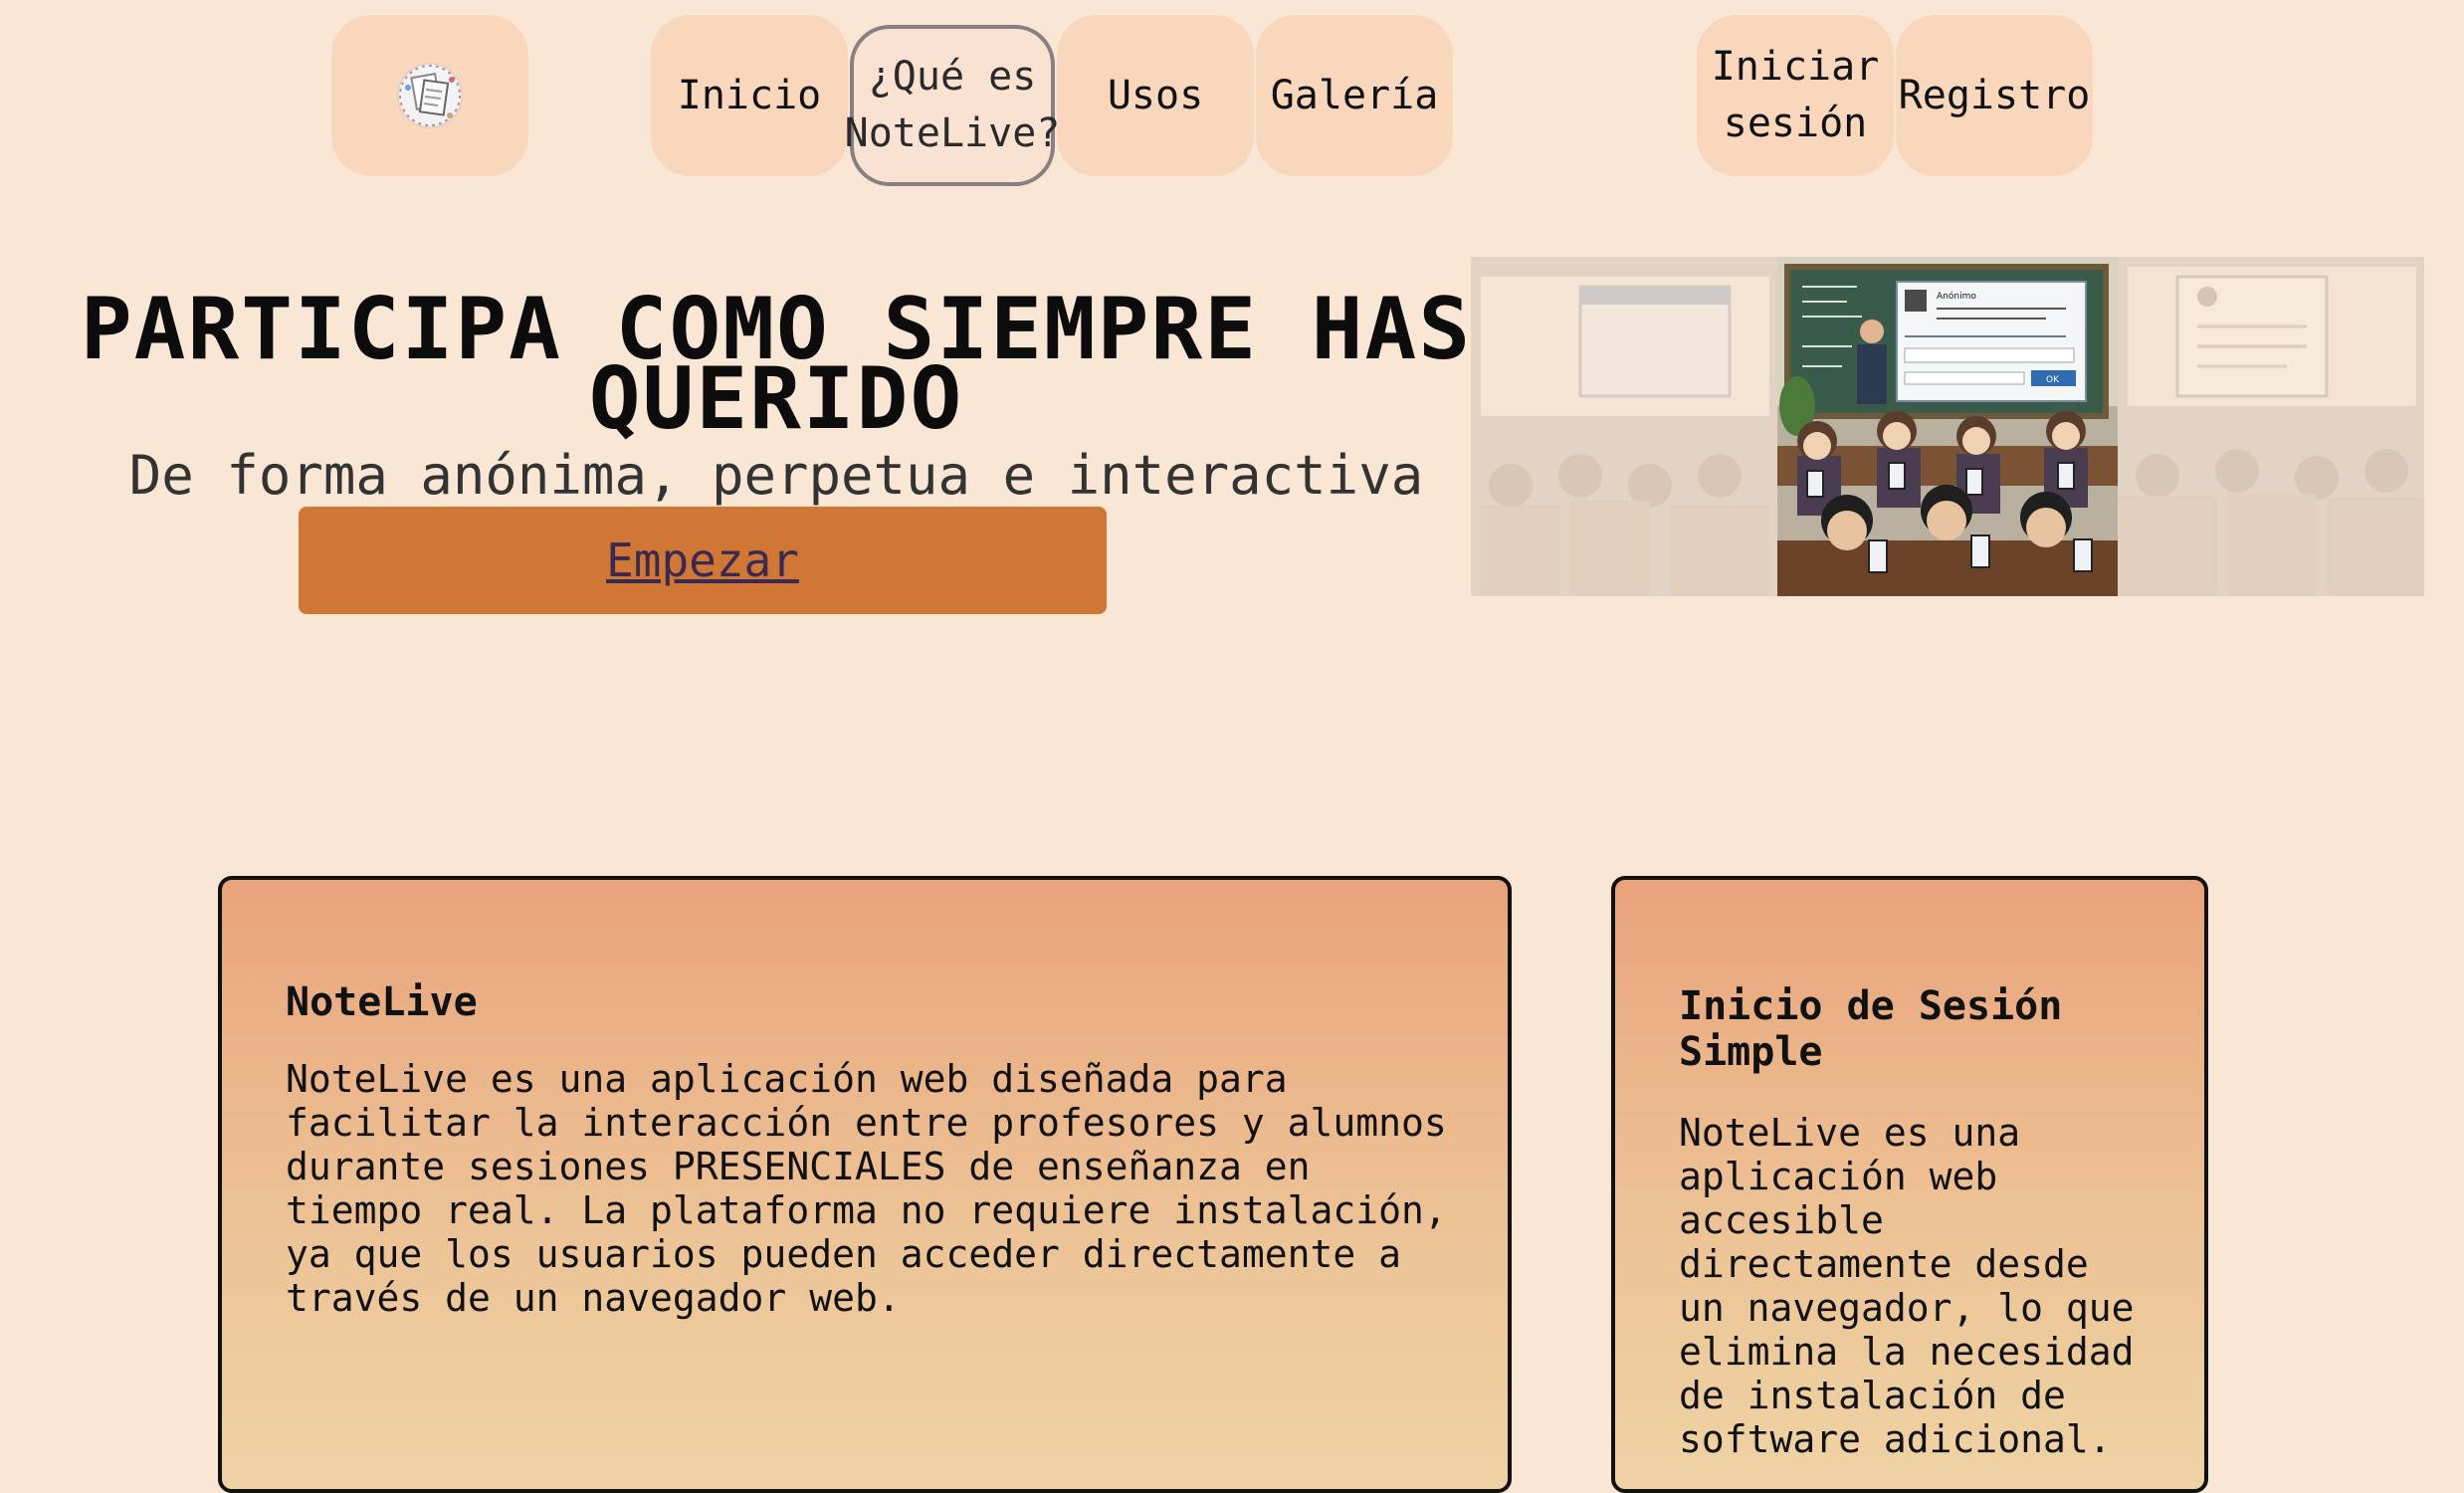 This screenshot has height=1493, width=2464. I want to click on logo-button, so click(429, 95).